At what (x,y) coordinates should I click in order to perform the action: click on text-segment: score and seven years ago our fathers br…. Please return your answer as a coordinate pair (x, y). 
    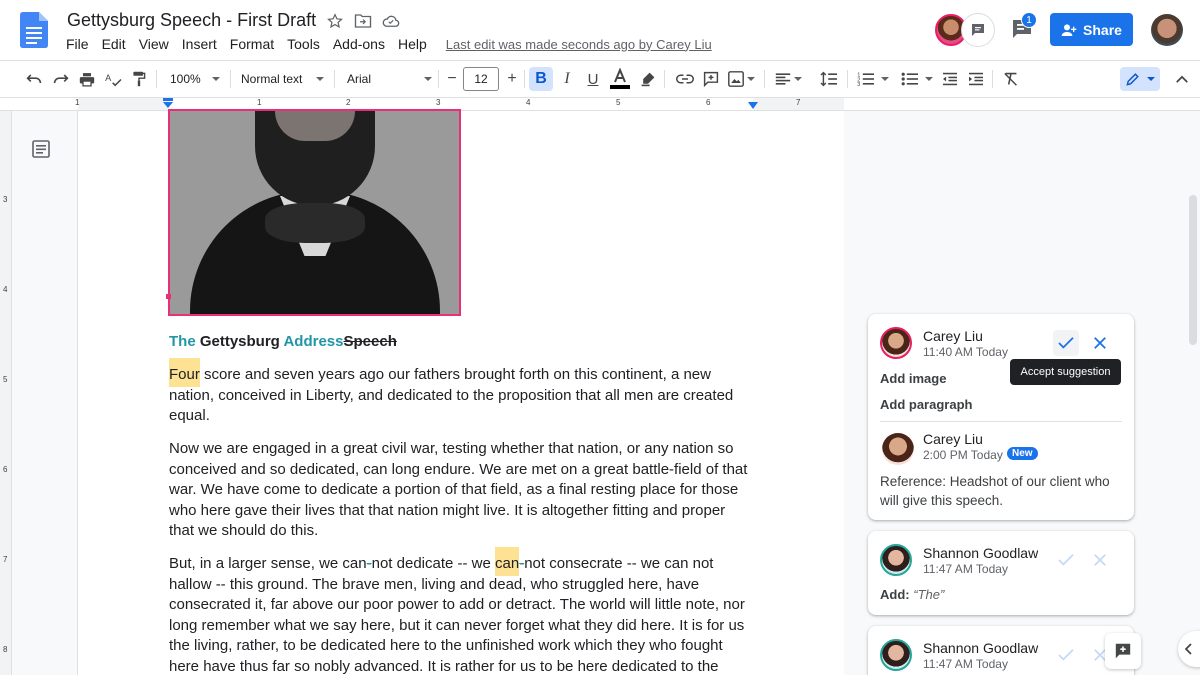
    Looking at the image, I should click on (455, 374).